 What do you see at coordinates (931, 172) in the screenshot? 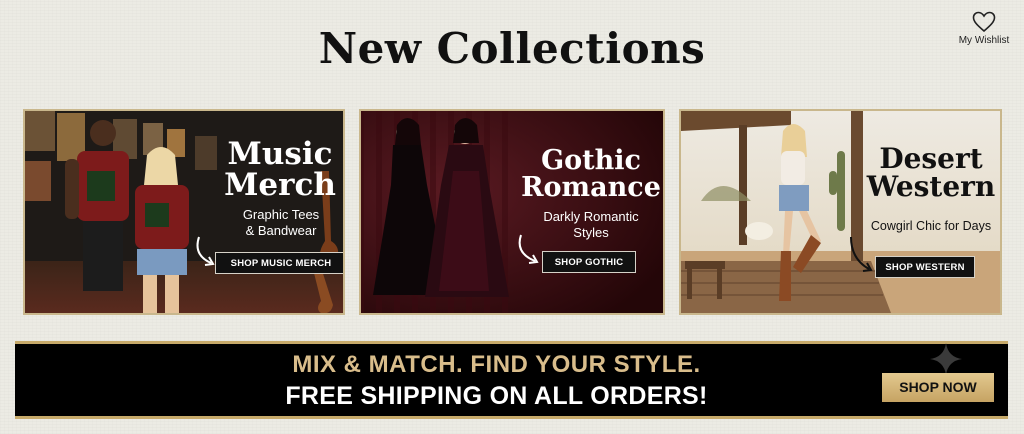
I see `desert-western-heading: Desert Western` at bounding box center [931, 172].